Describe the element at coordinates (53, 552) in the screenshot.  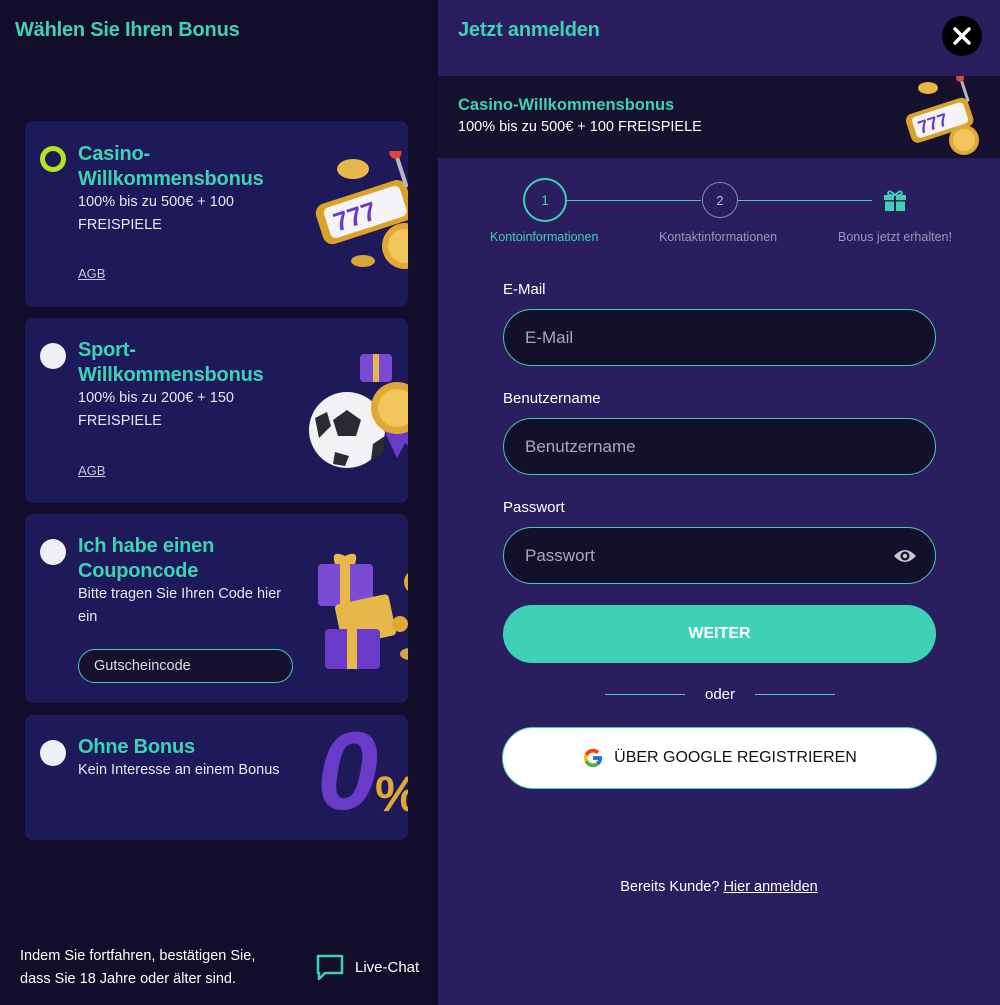
I see `radio-coupon` at that location.